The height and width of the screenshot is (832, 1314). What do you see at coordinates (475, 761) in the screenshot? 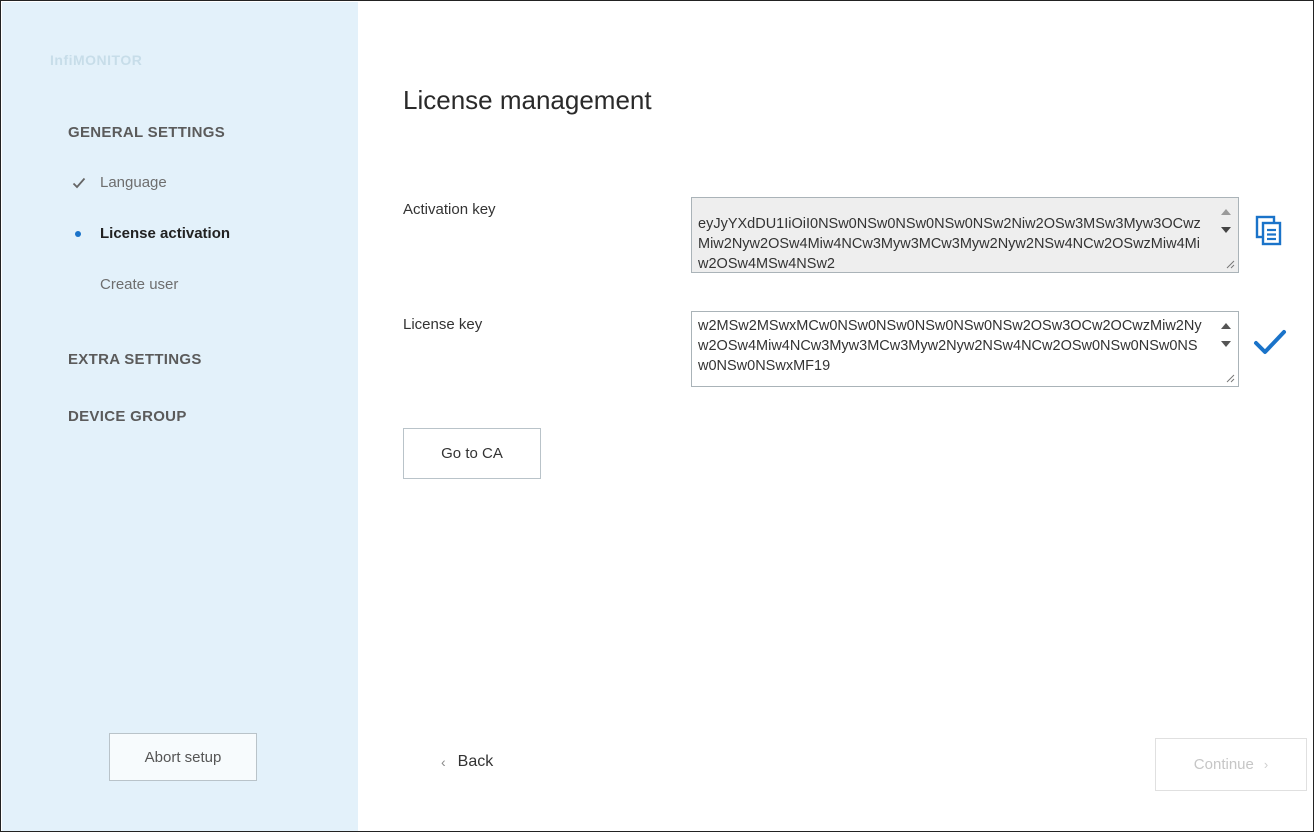
I see `back-label: Back` at bounding box center [475, 761].